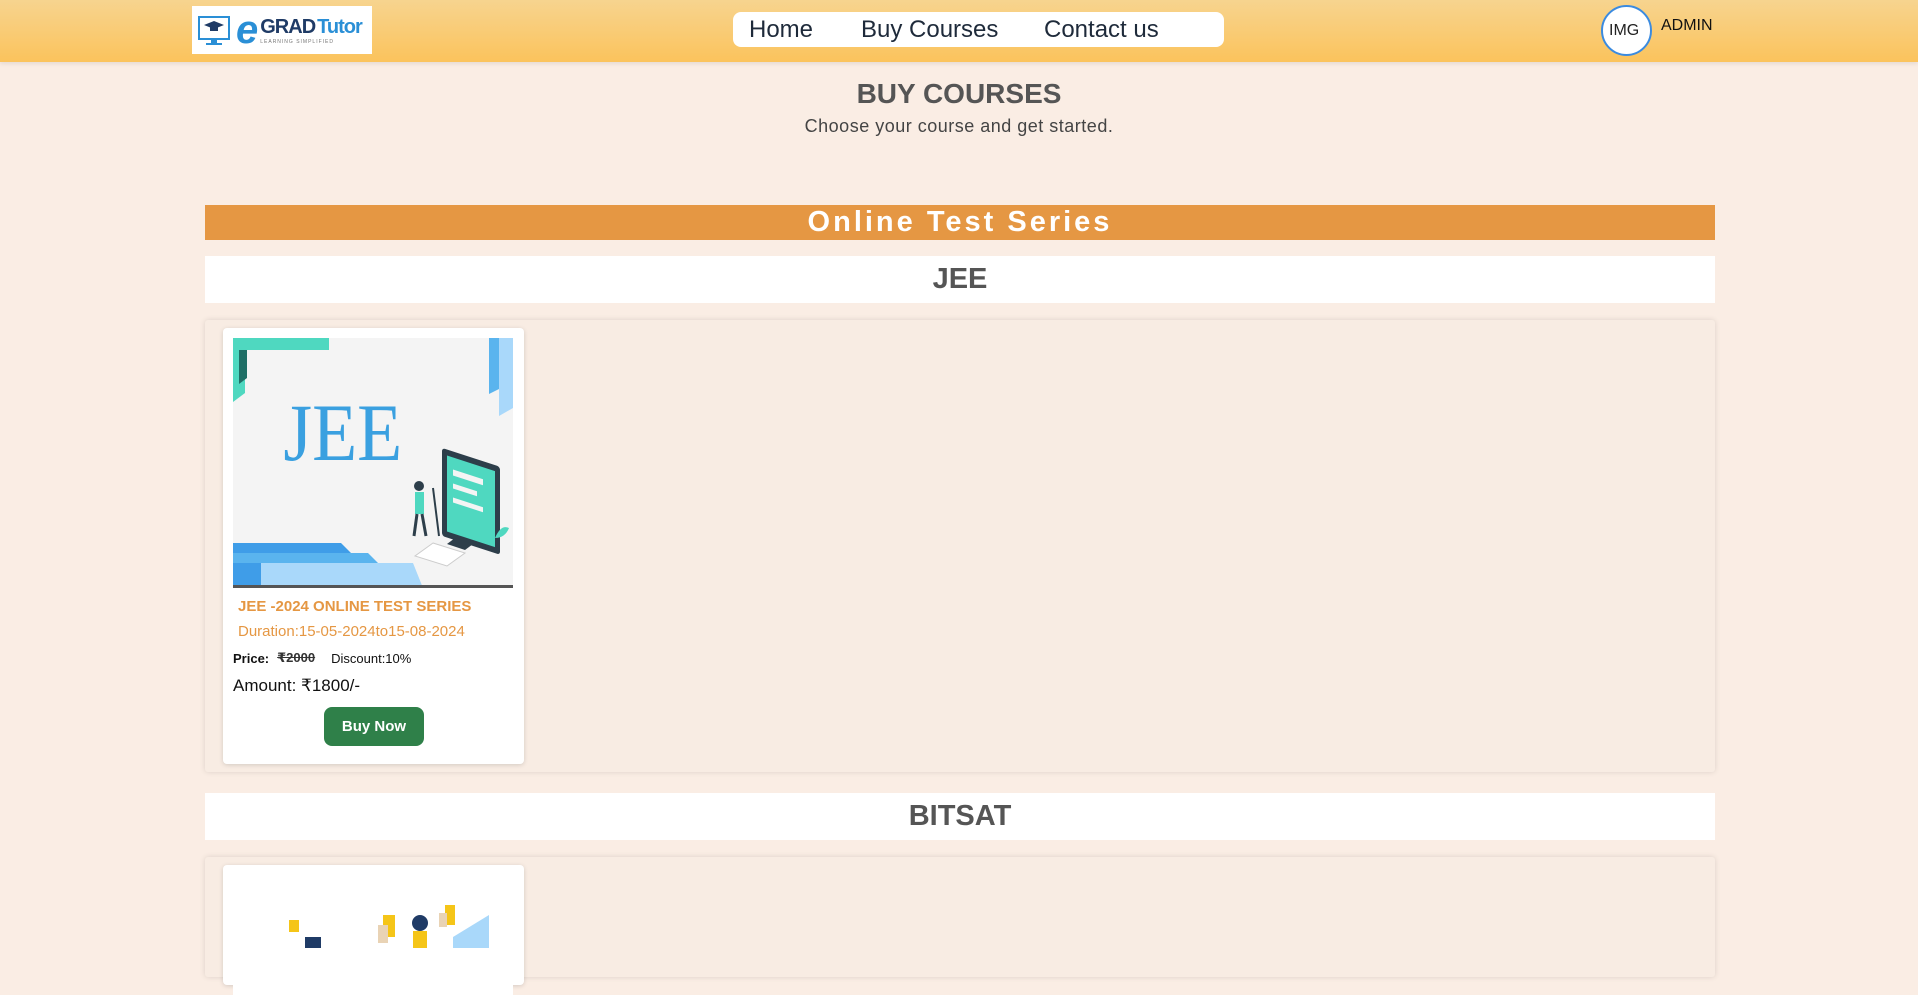 The image size is (1918, 995). I want to click on page-subtitle: Choose your course and get started., so click(959, 126).